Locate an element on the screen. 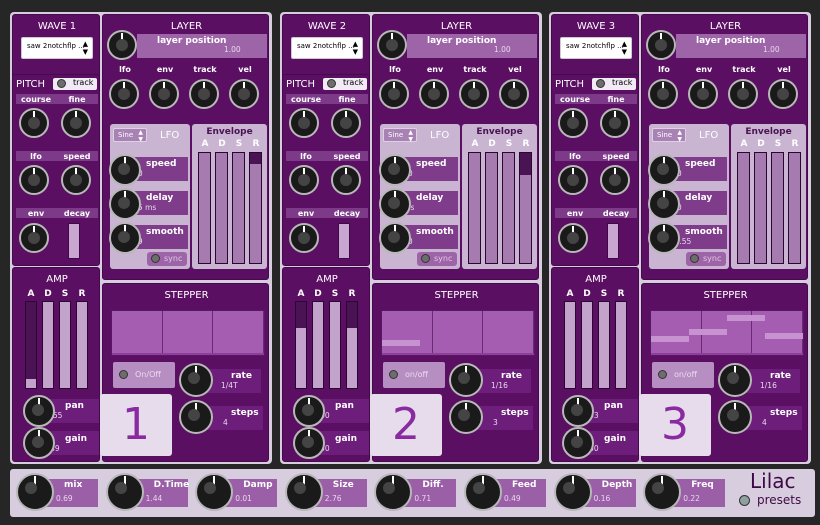  fx-0-knob is located at coordinates (35, 492).